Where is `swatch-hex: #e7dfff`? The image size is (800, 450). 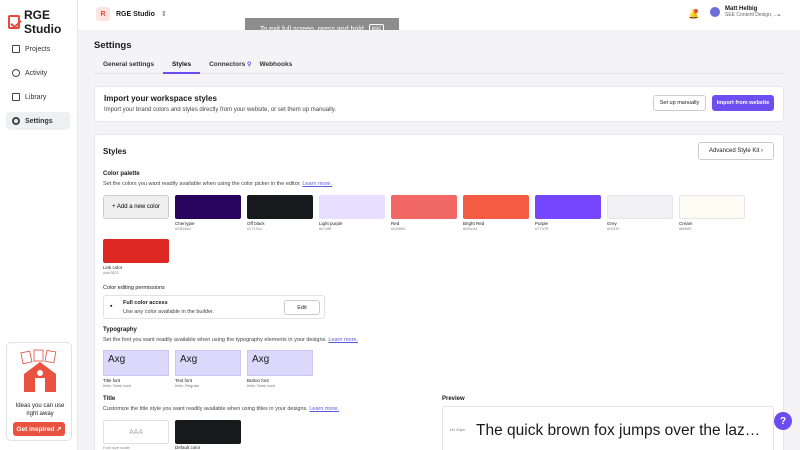
swatch-hex: #e7dfff is located at coordinates (325, 228).